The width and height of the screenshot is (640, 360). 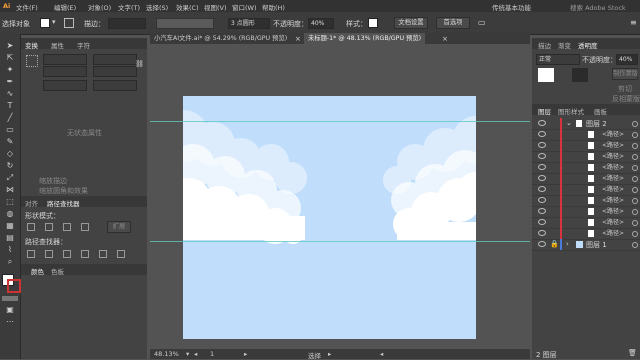 What do you see at coordinates (625, 89) in the screenshot?
I see `clip-checkbox: 剪切` at bounding box center [625, 89].